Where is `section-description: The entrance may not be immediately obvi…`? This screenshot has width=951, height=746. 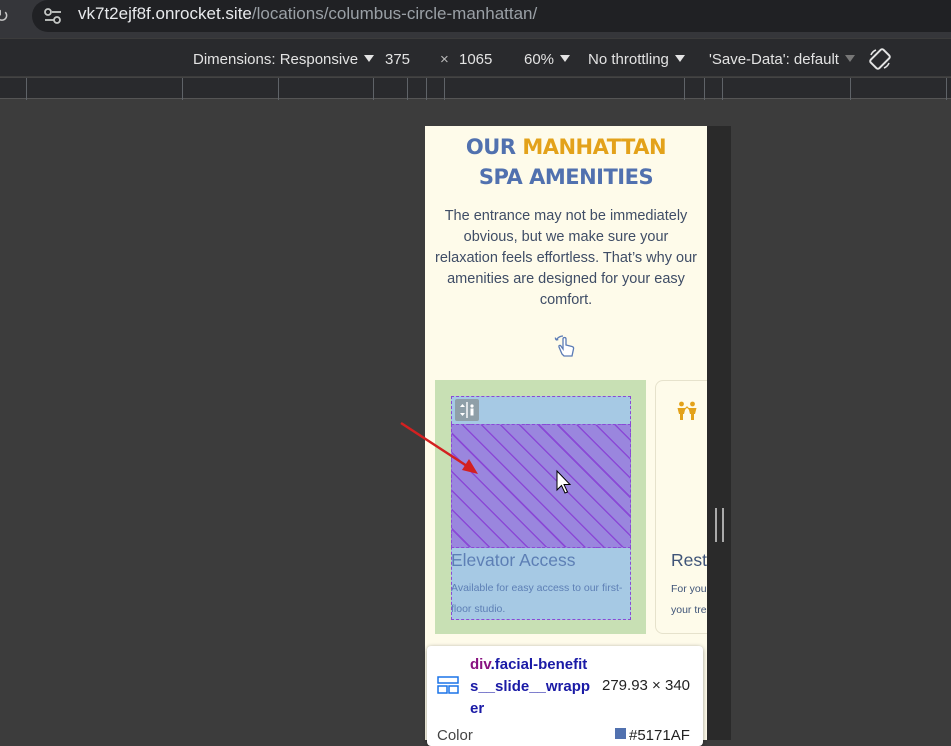 section-description: The entrance may not be immediately obvi… is located at coordinates (566, 258).